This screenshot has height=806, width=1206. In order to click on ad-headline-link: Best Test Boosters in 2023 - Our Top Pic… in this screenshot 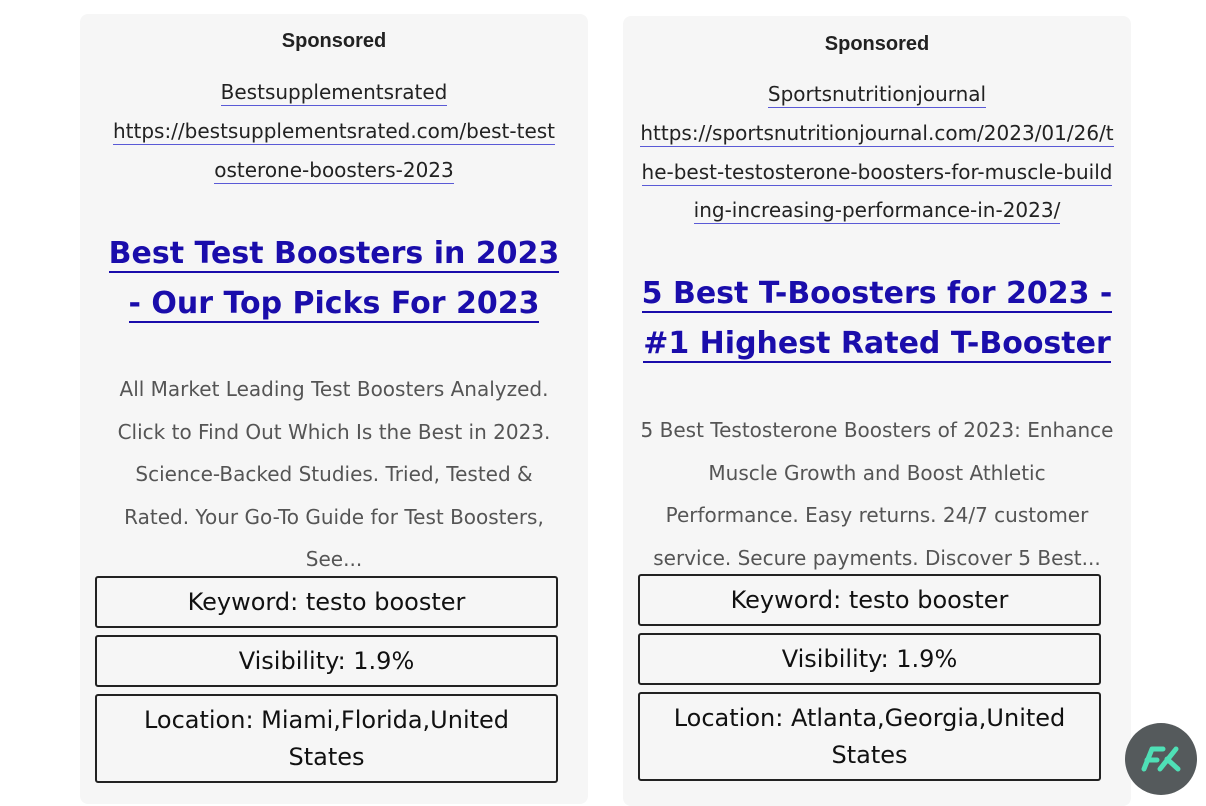, I will do `click(334, 279)`.